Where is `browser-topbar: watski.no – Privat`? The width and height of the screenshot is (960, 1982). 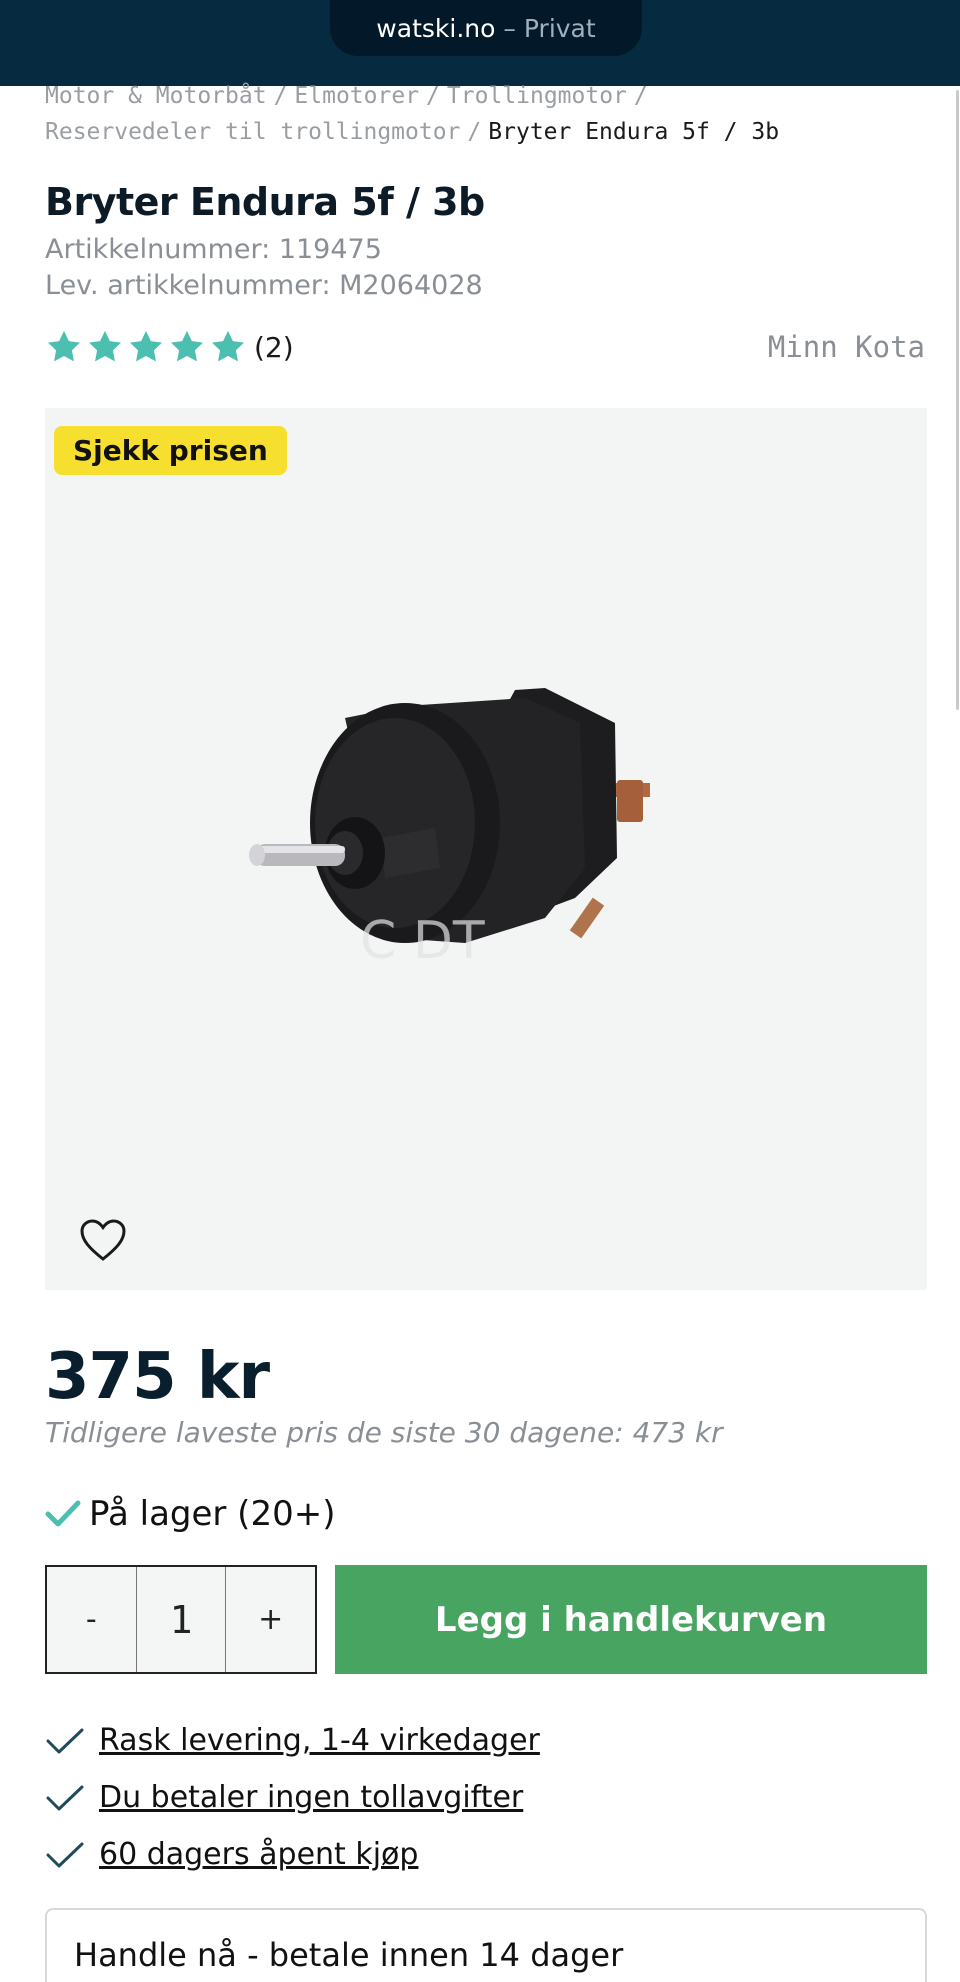
browser-topbar: watski.no – Privat is located at coordinates (480, 43).